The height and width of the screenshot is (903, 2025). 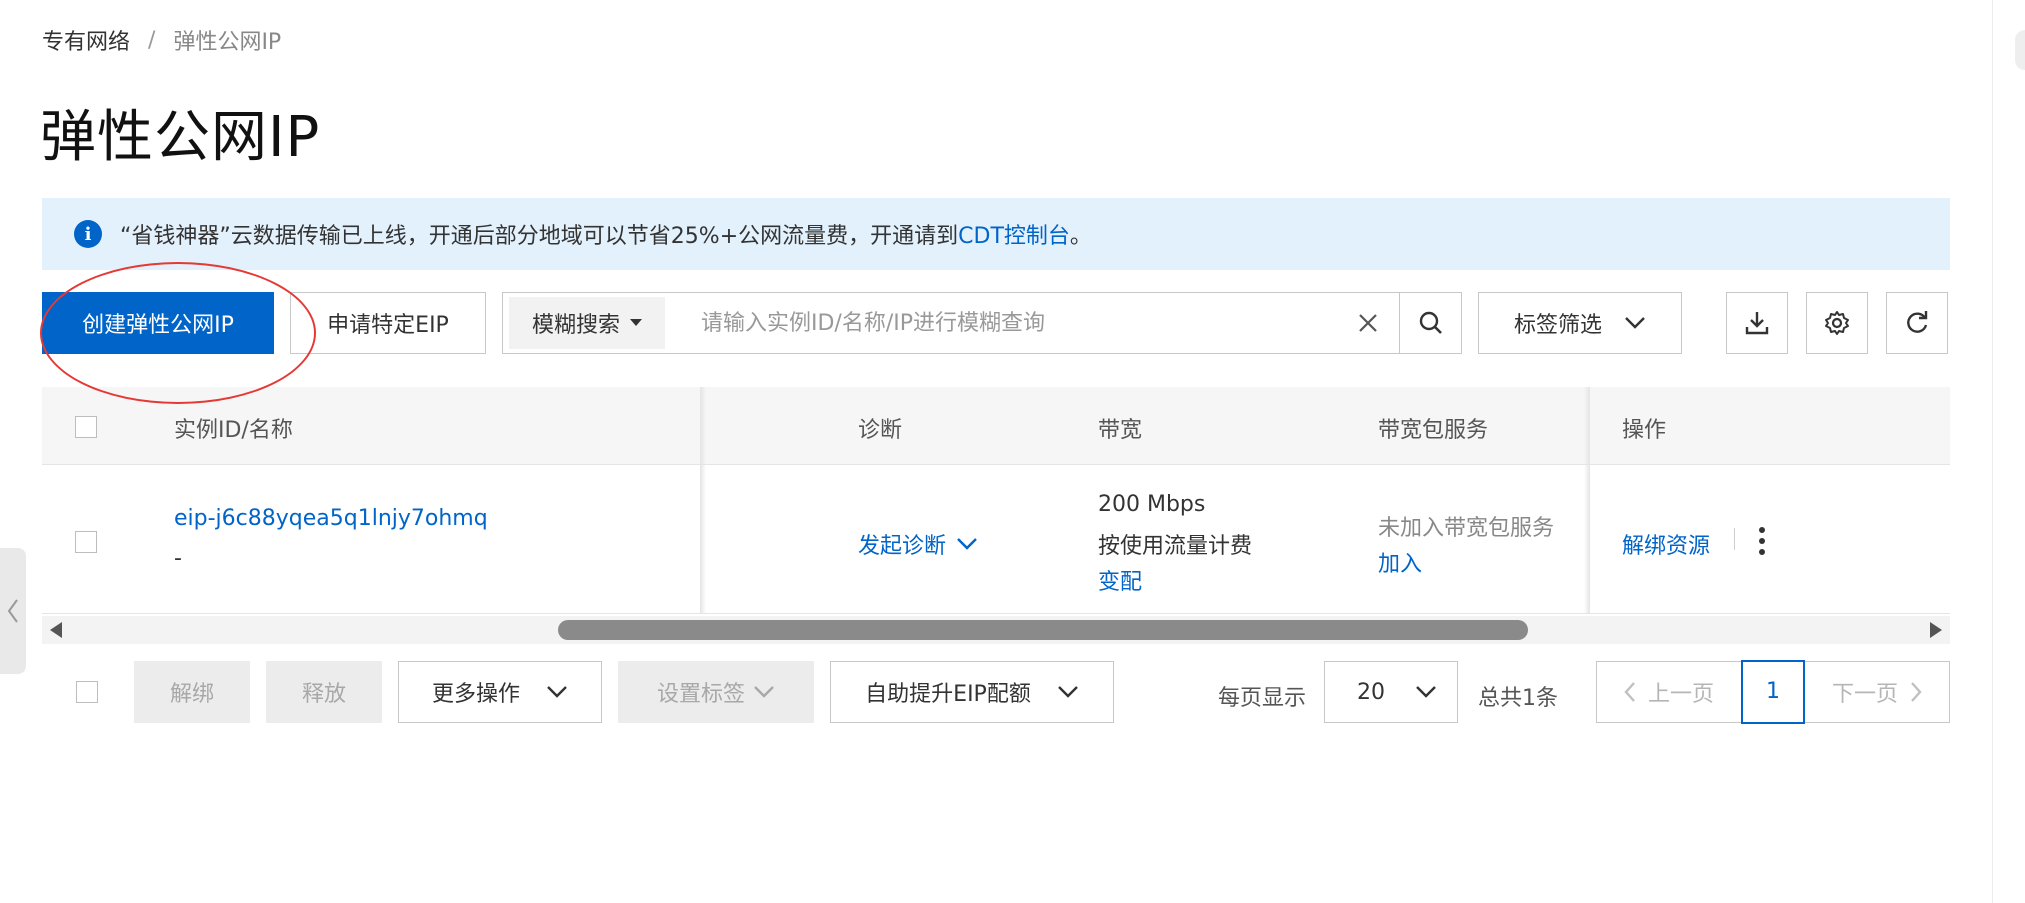 What do you see at coordinates (1935, 630) in the screenshot?
I see `scroll-right-icon` at bounding box center [1935, 630].